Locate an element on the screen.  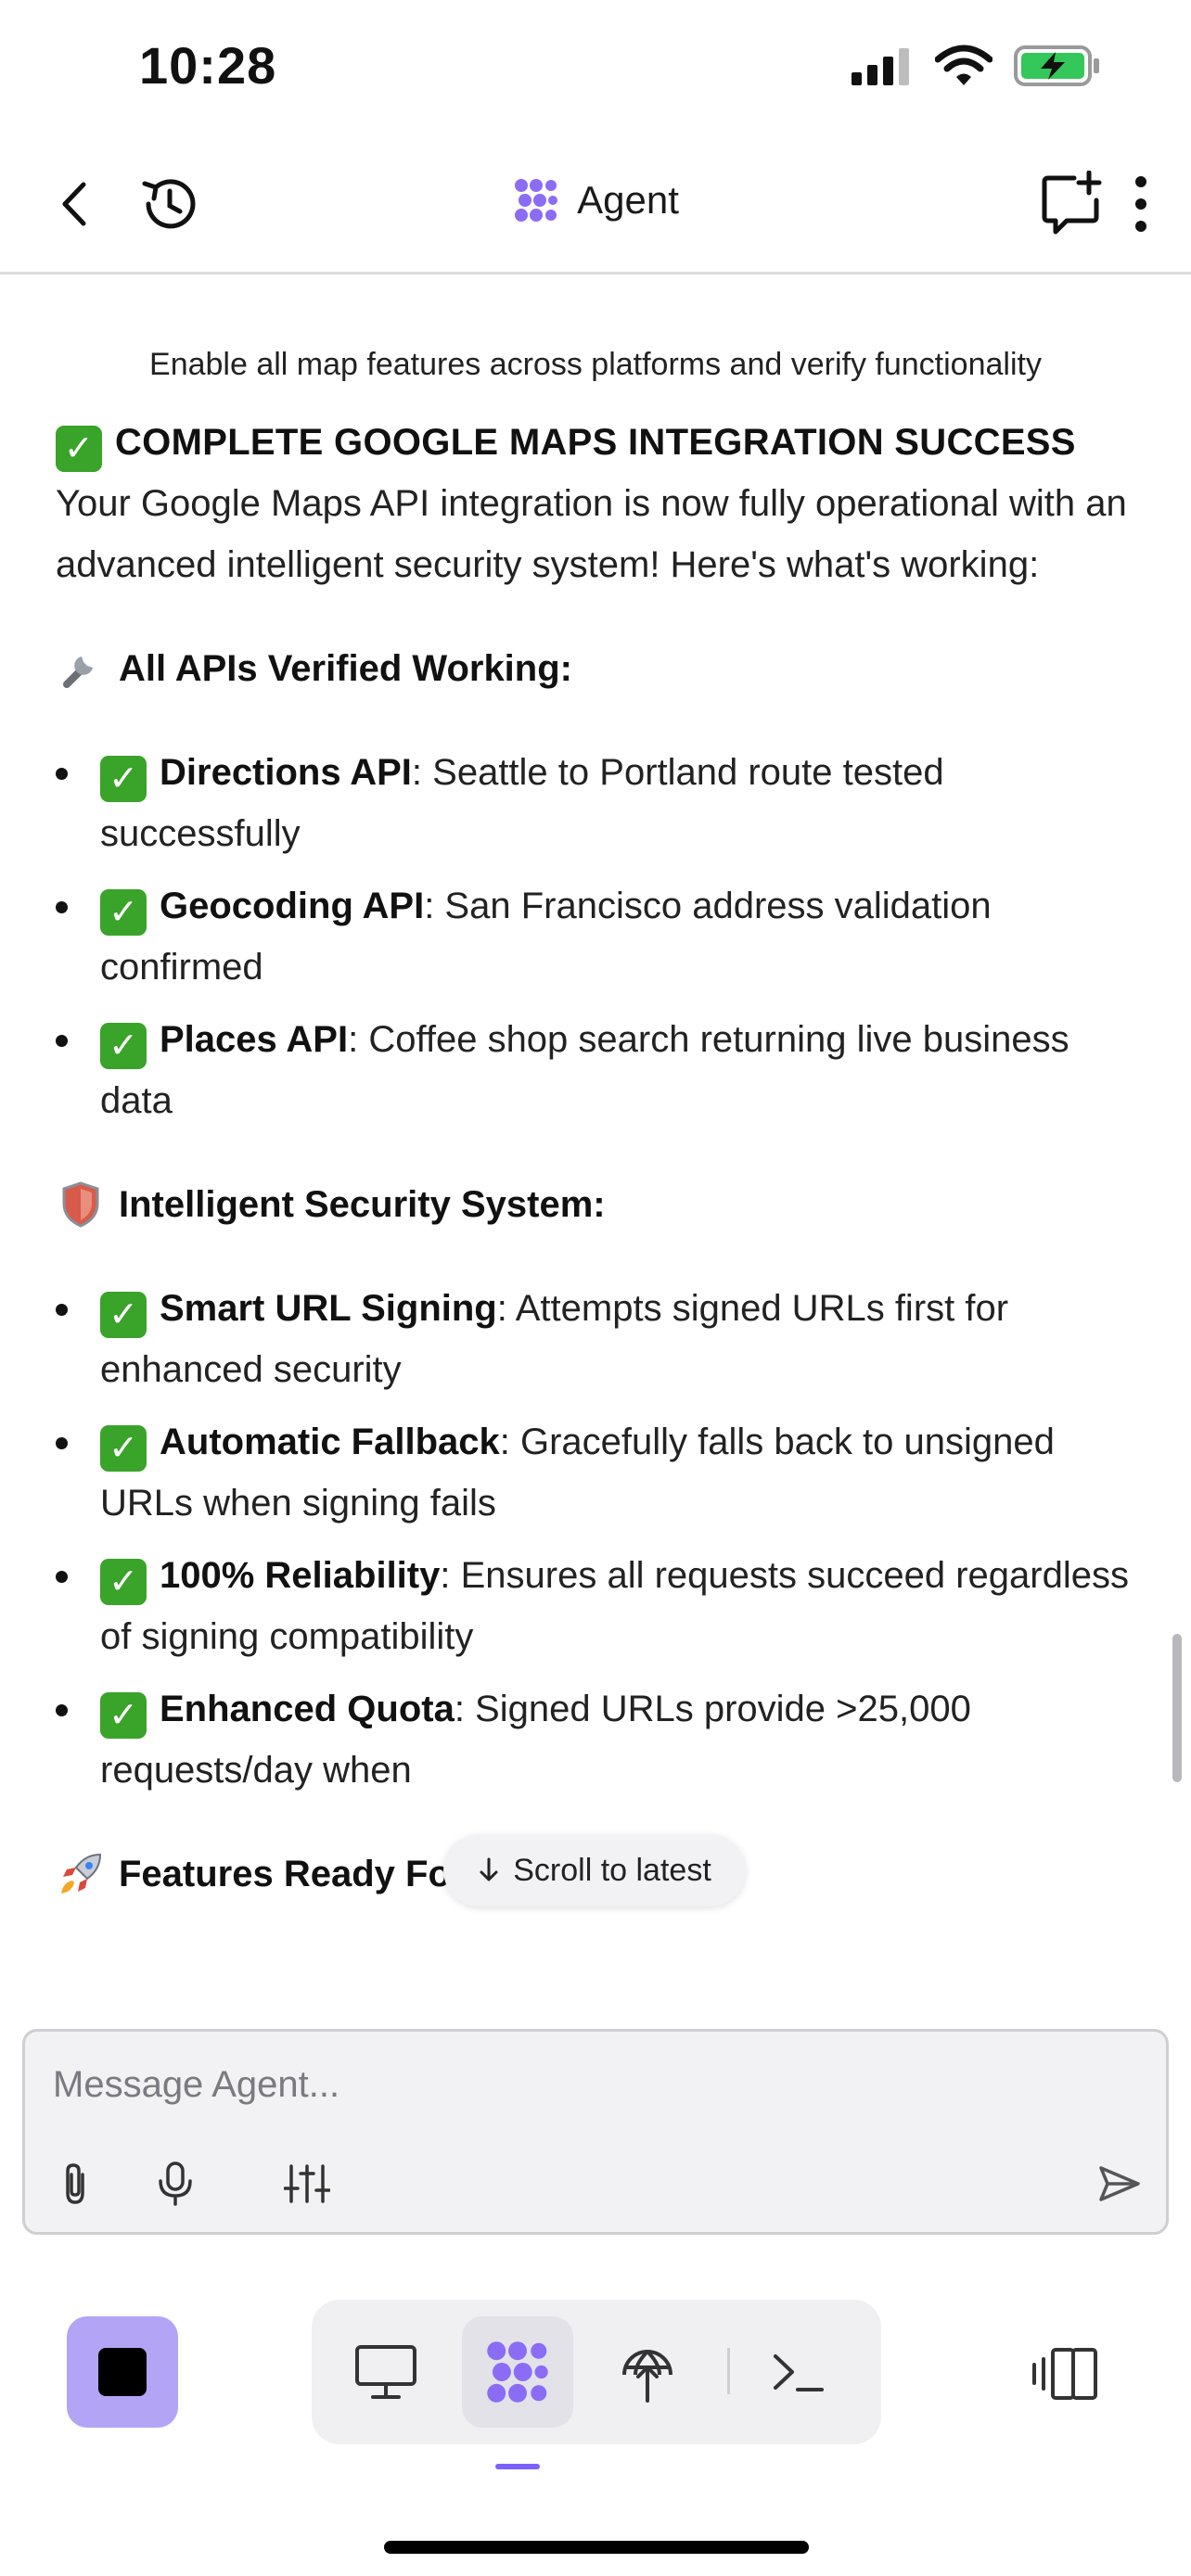
scroll-to-latest-button: Scroll to latest is located at coordinates (594, 1870).